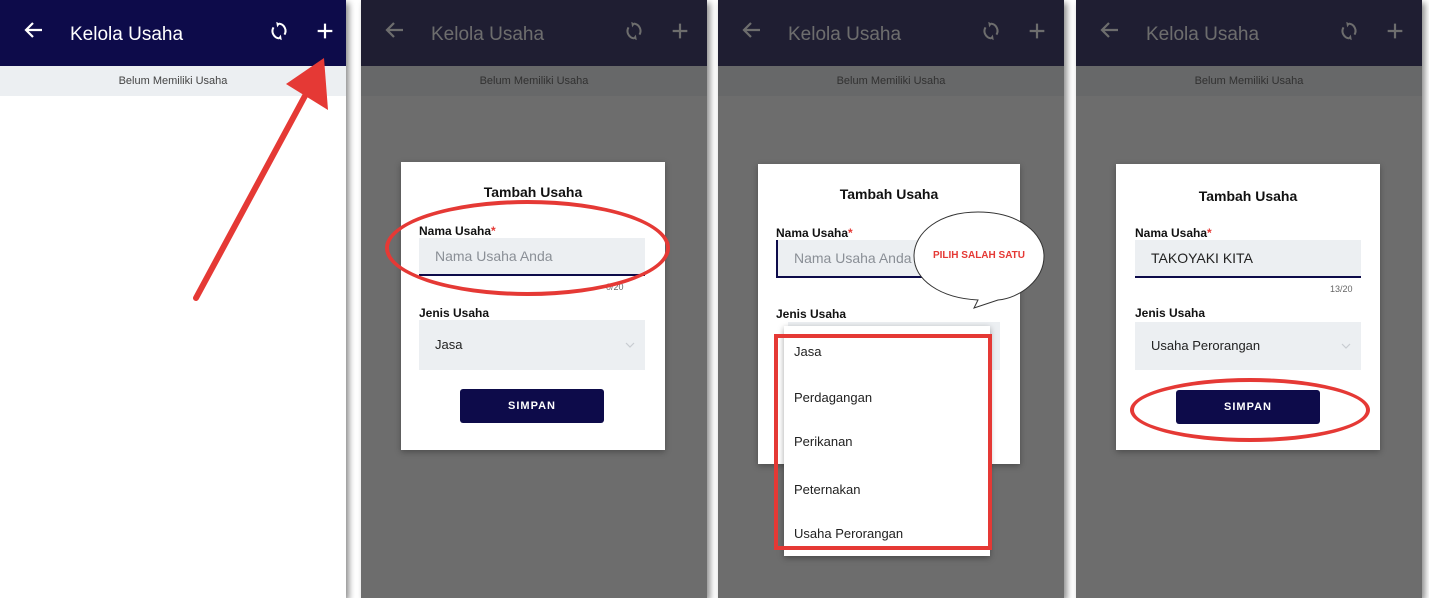  I want to click on speech-bubble, so click(979, 260).